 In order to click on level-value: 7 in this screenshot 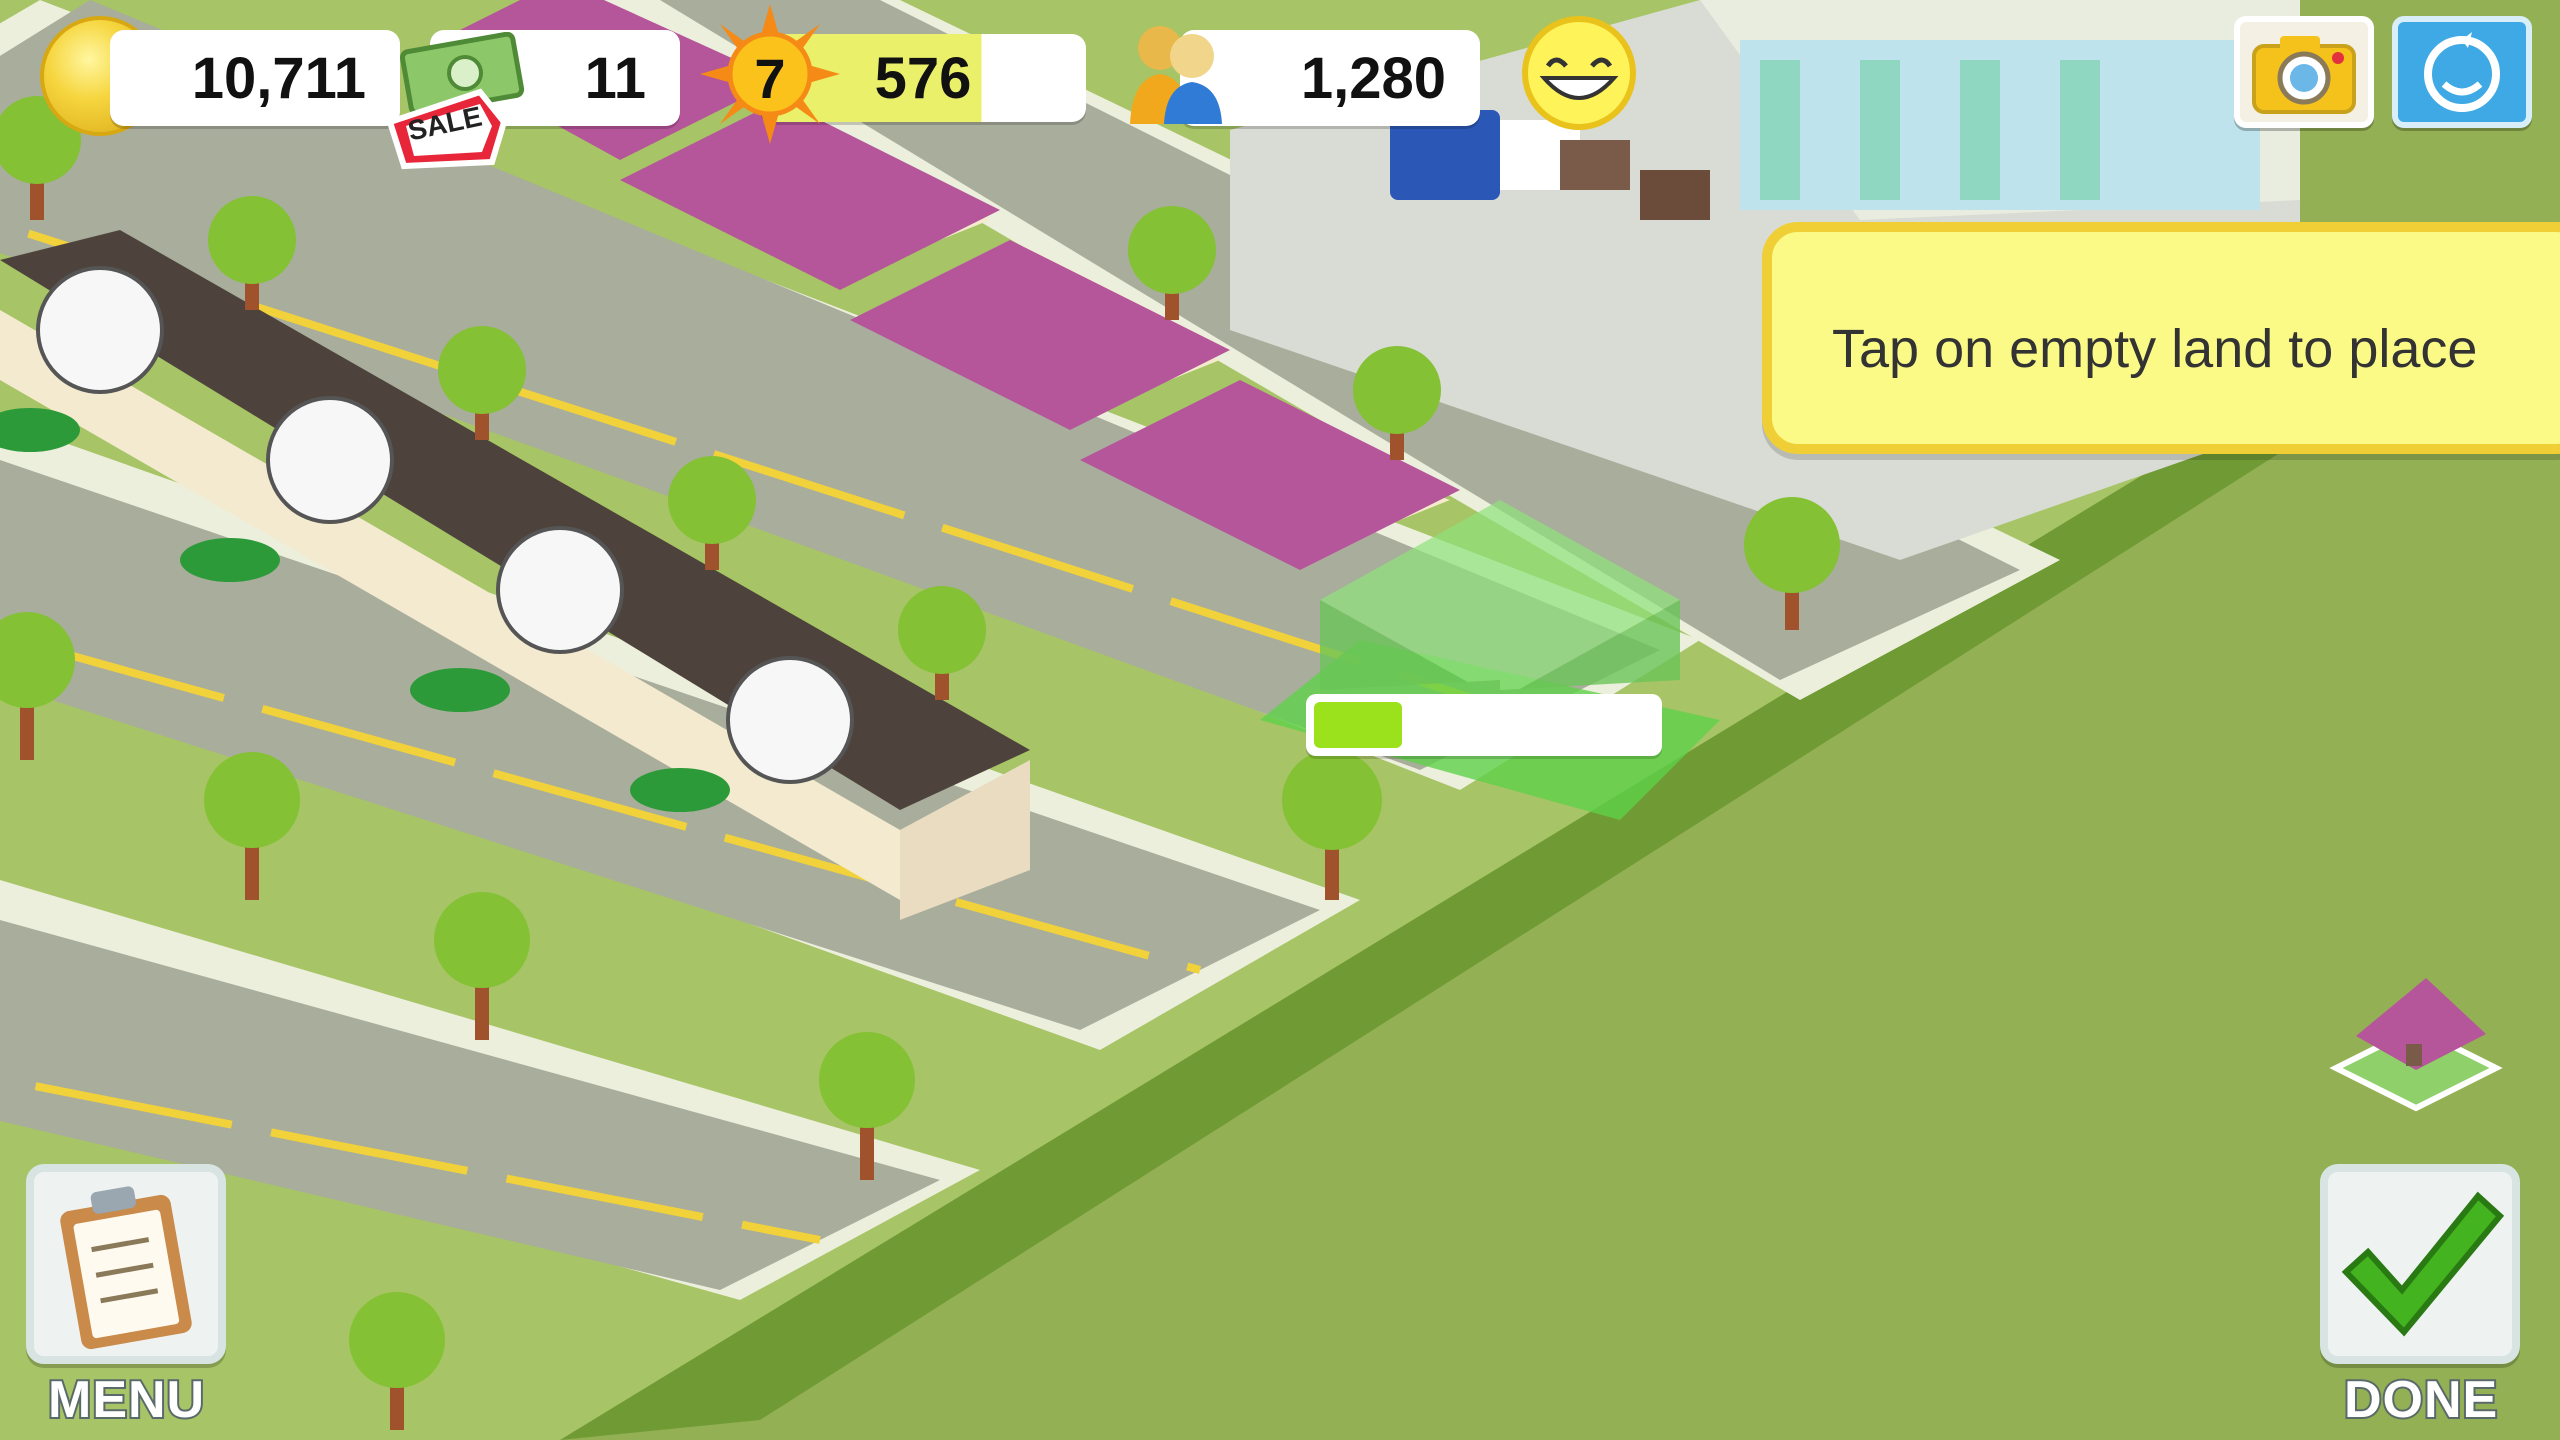, I will do `click(770, 78)`.